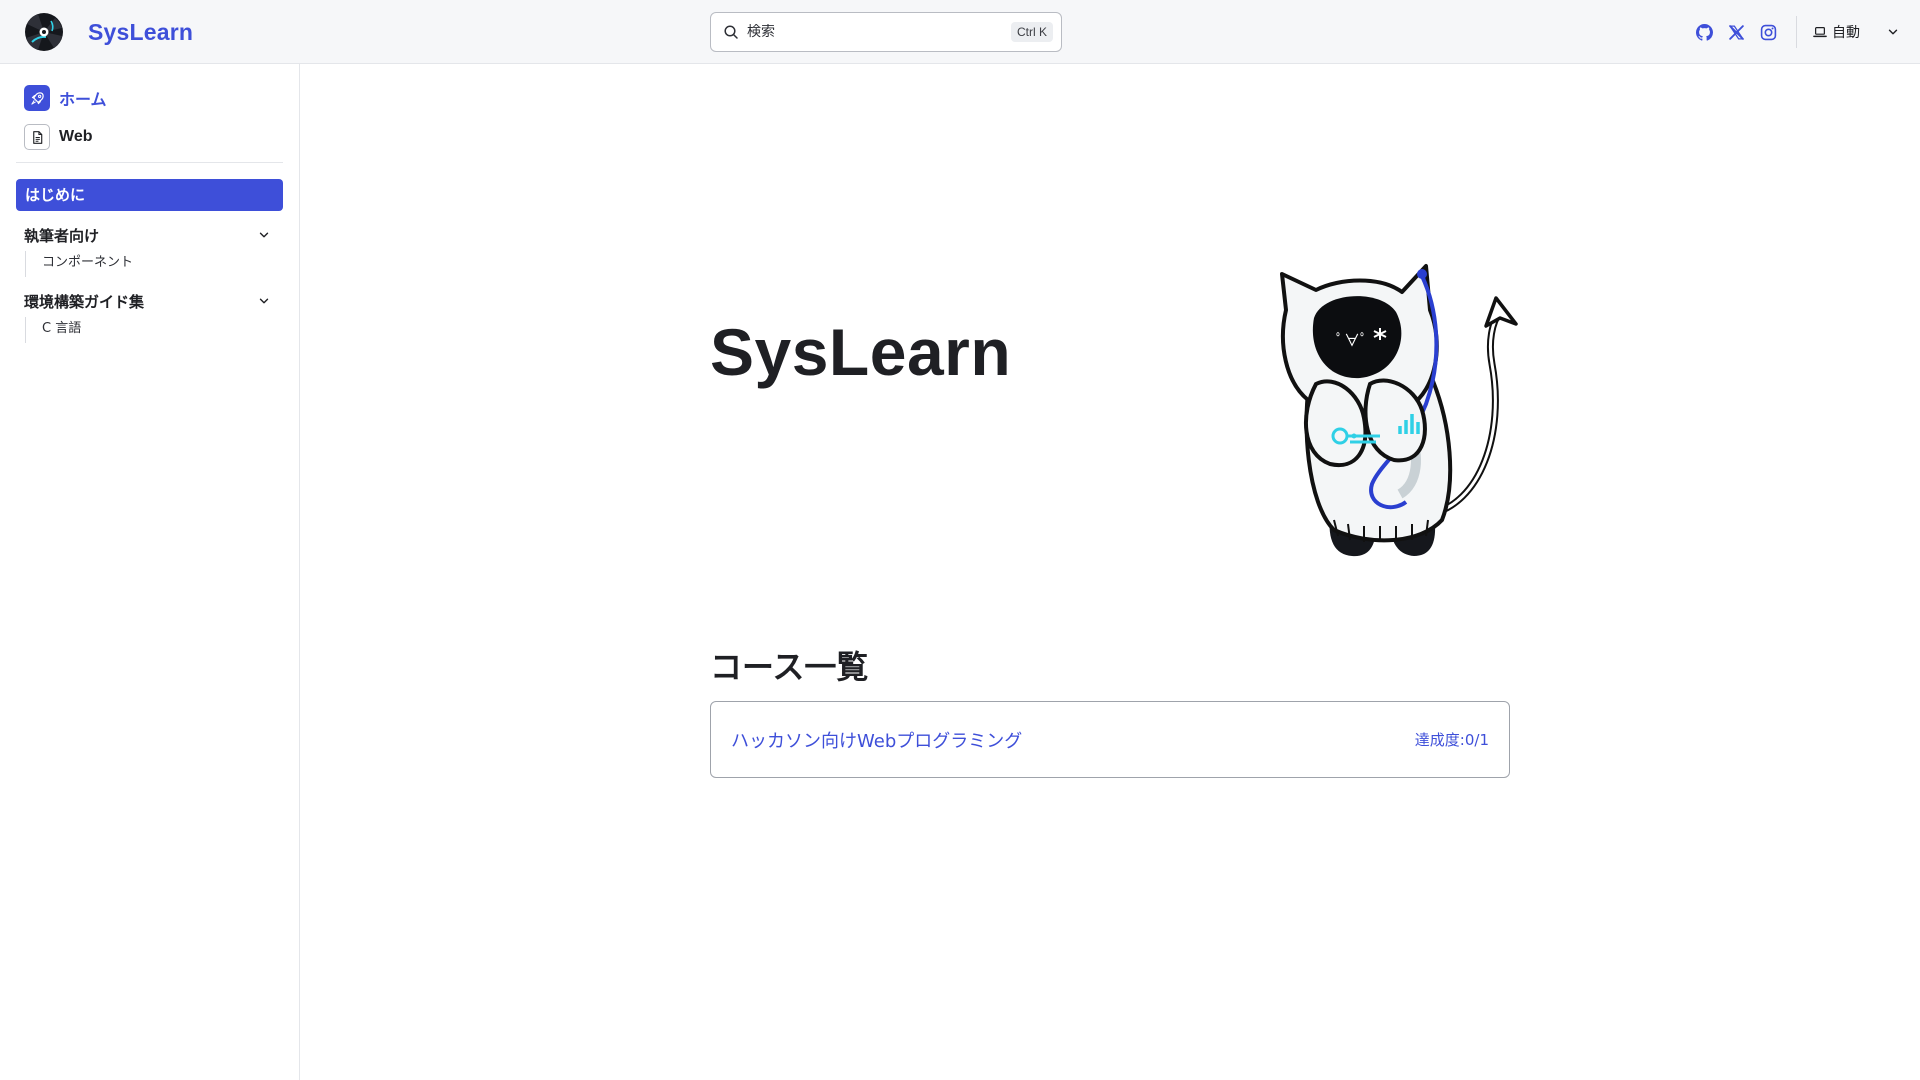  I want to click on sidebar-top-links: ホーム Web, so click(149, 107).